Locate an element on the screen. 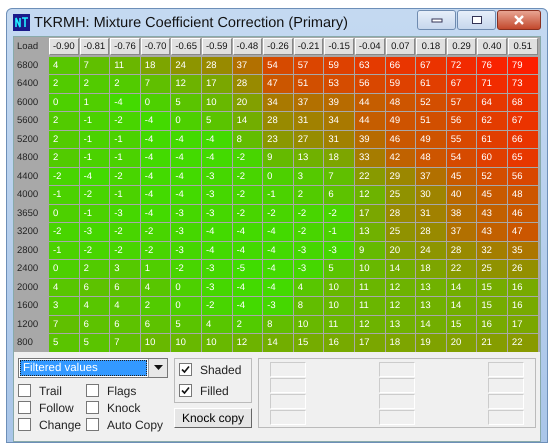 The width and height of the screenshot is (548, 443). table-cell: 60 is located at coordinates (492, 157).